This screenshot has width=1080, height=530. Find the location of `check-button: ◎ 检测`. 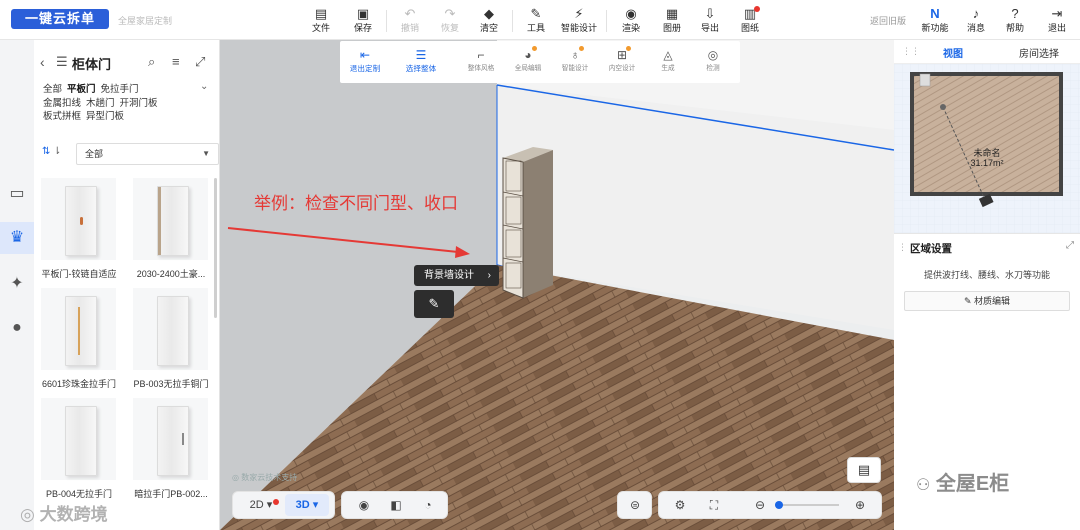

check-button: ◎ 检测 is located at coordinates (713, 60).